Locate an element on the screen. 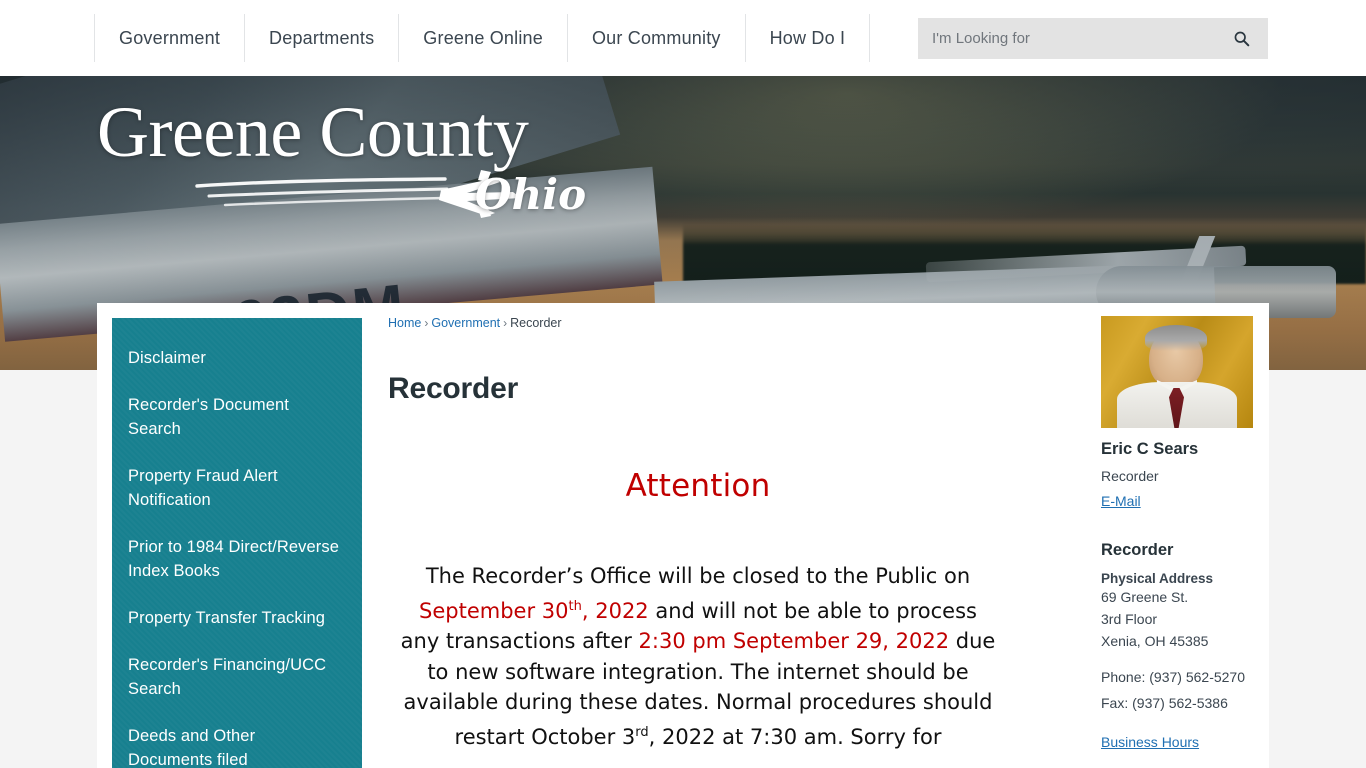  nav-item-greene-online: Greene Online is located at coordinates (482, 38).